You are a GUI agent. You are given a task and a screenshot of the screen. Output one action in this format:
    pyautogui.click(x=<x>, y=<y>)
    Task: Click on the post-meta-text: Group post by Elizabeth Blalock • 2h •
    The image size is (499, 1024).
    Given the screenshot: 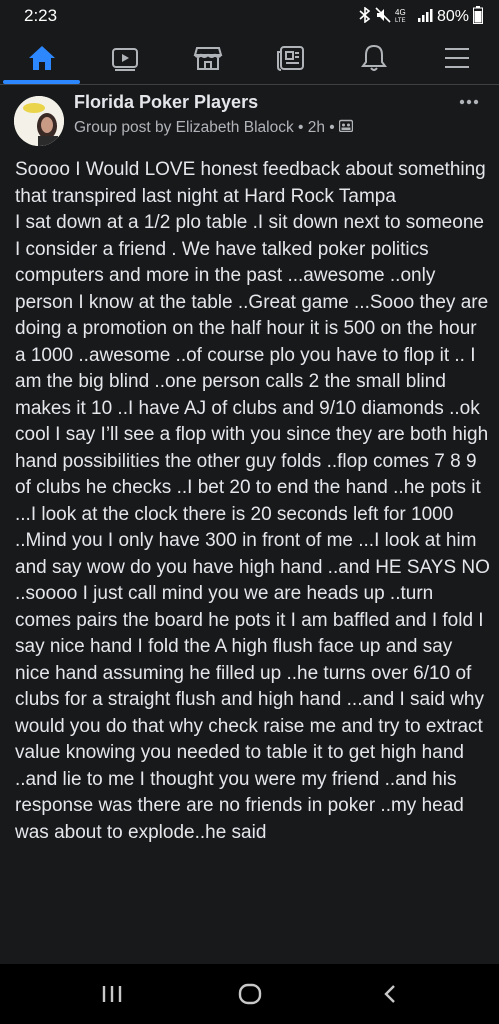 What is the action you would take?
    pyautogui.click(x=204, y=127)
    